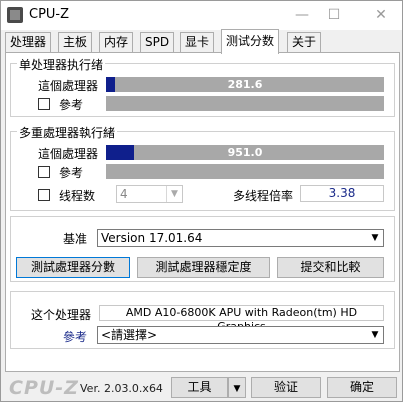  Describe the element at coordinates (68, 86) in the screenshot. I see `single-this-label: 這個處理器` at that location.